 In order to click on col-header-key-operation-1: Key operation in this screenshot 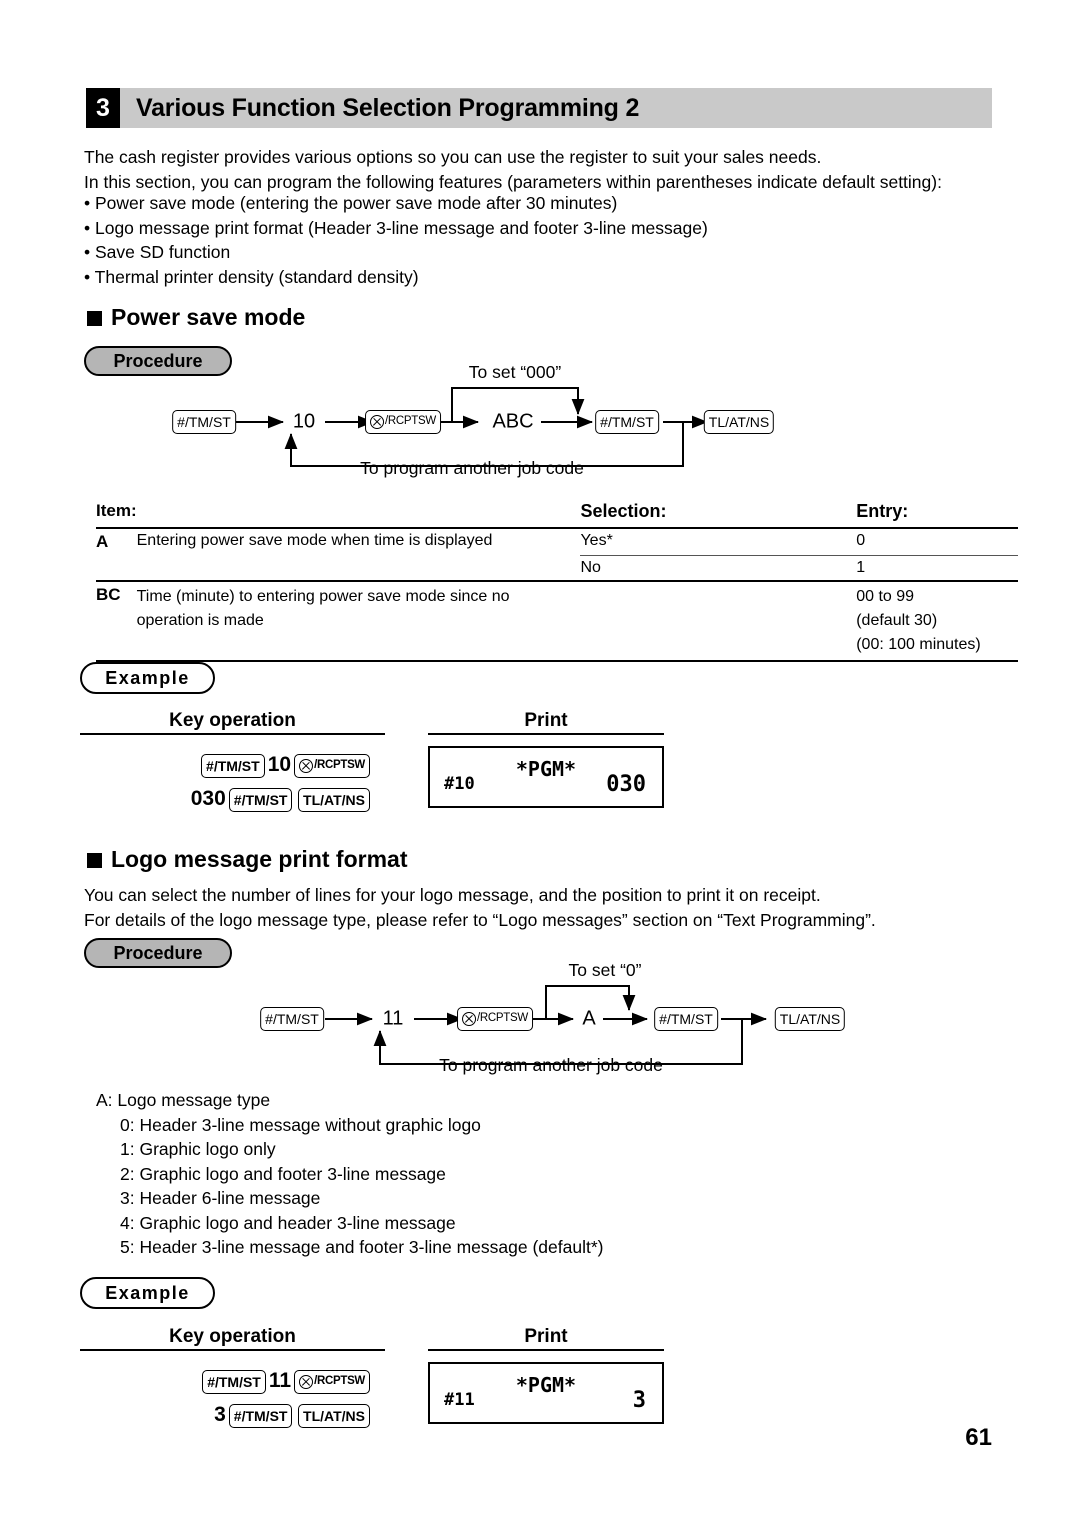, I will do `click(232, 720)`.